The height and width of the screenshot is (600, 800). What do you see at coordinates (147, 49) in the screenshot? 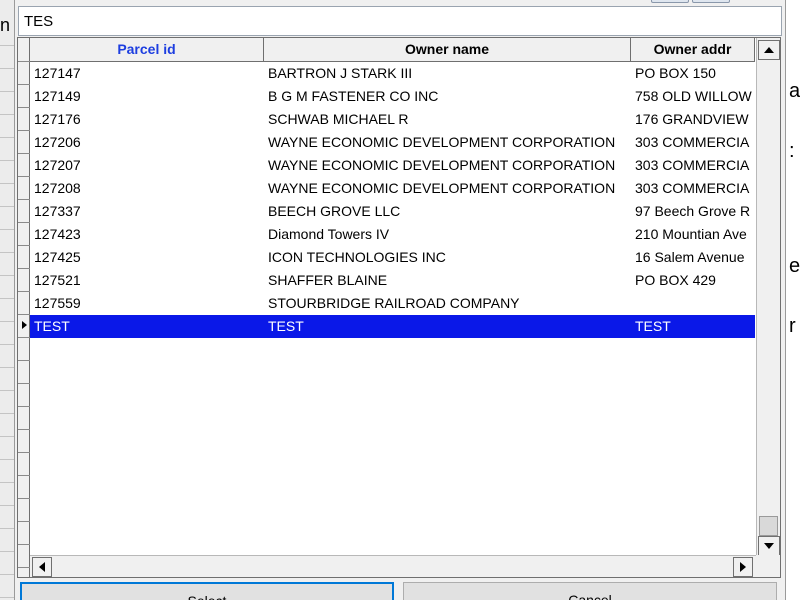
I see `column-header-parcel-id: Parcel id` at bounding box center [147, 49].